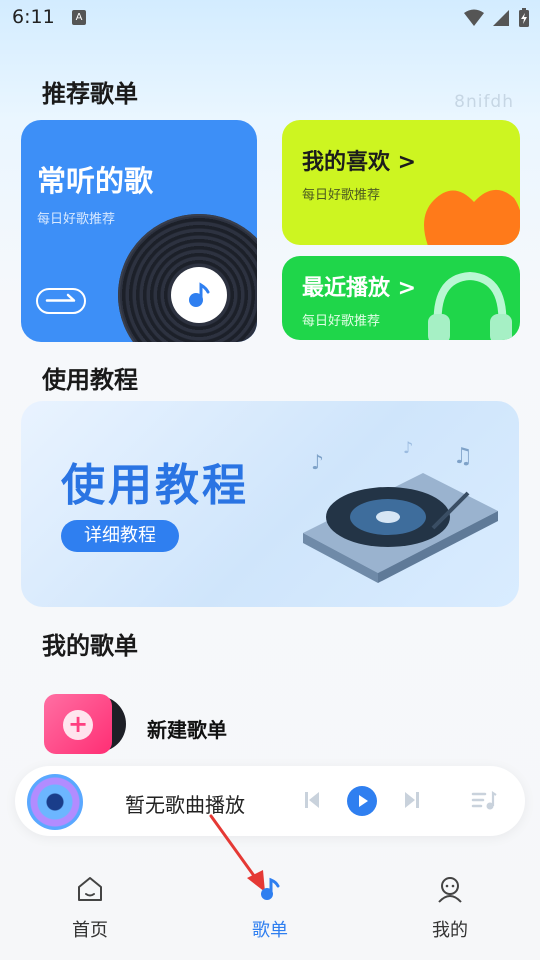 This screenshot has width=540, height=960. I want to click on arrow-right-icon, so click(61, 301).